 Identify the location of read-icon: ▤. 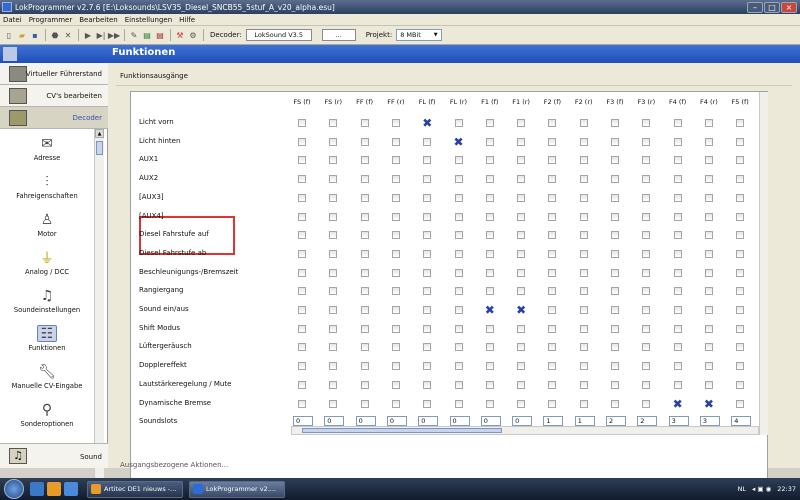
(147, 35).